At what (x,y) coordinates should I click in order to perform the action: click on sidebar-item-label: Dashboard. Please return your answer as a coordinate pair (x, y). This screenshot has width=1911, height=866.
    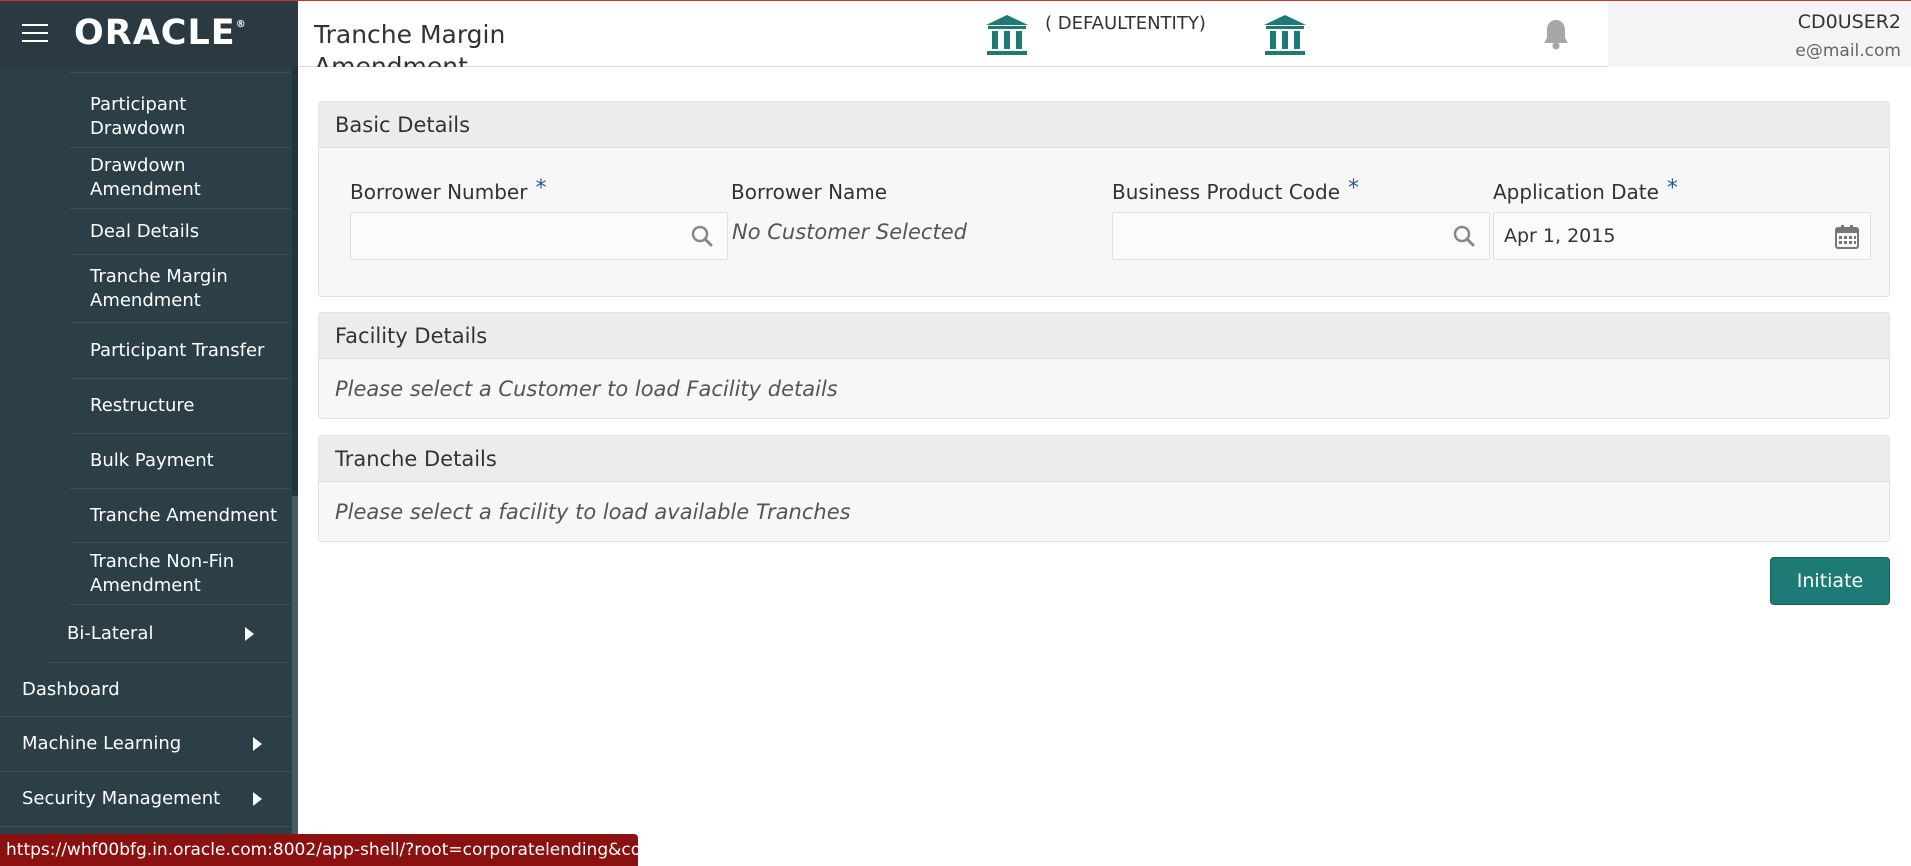
    Looking at the image, I should click on (71, 689).